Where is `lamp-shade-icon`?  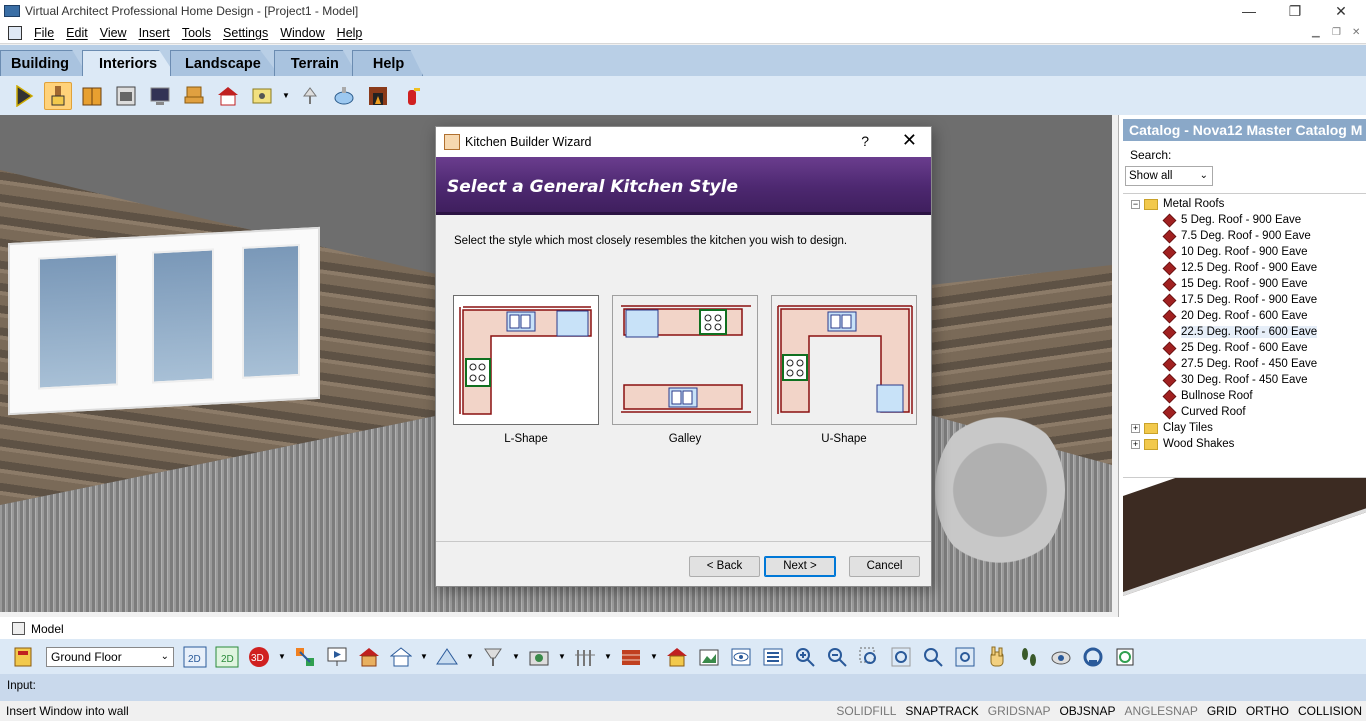 lamp-shade-icon is located at coordinates (493, 657).